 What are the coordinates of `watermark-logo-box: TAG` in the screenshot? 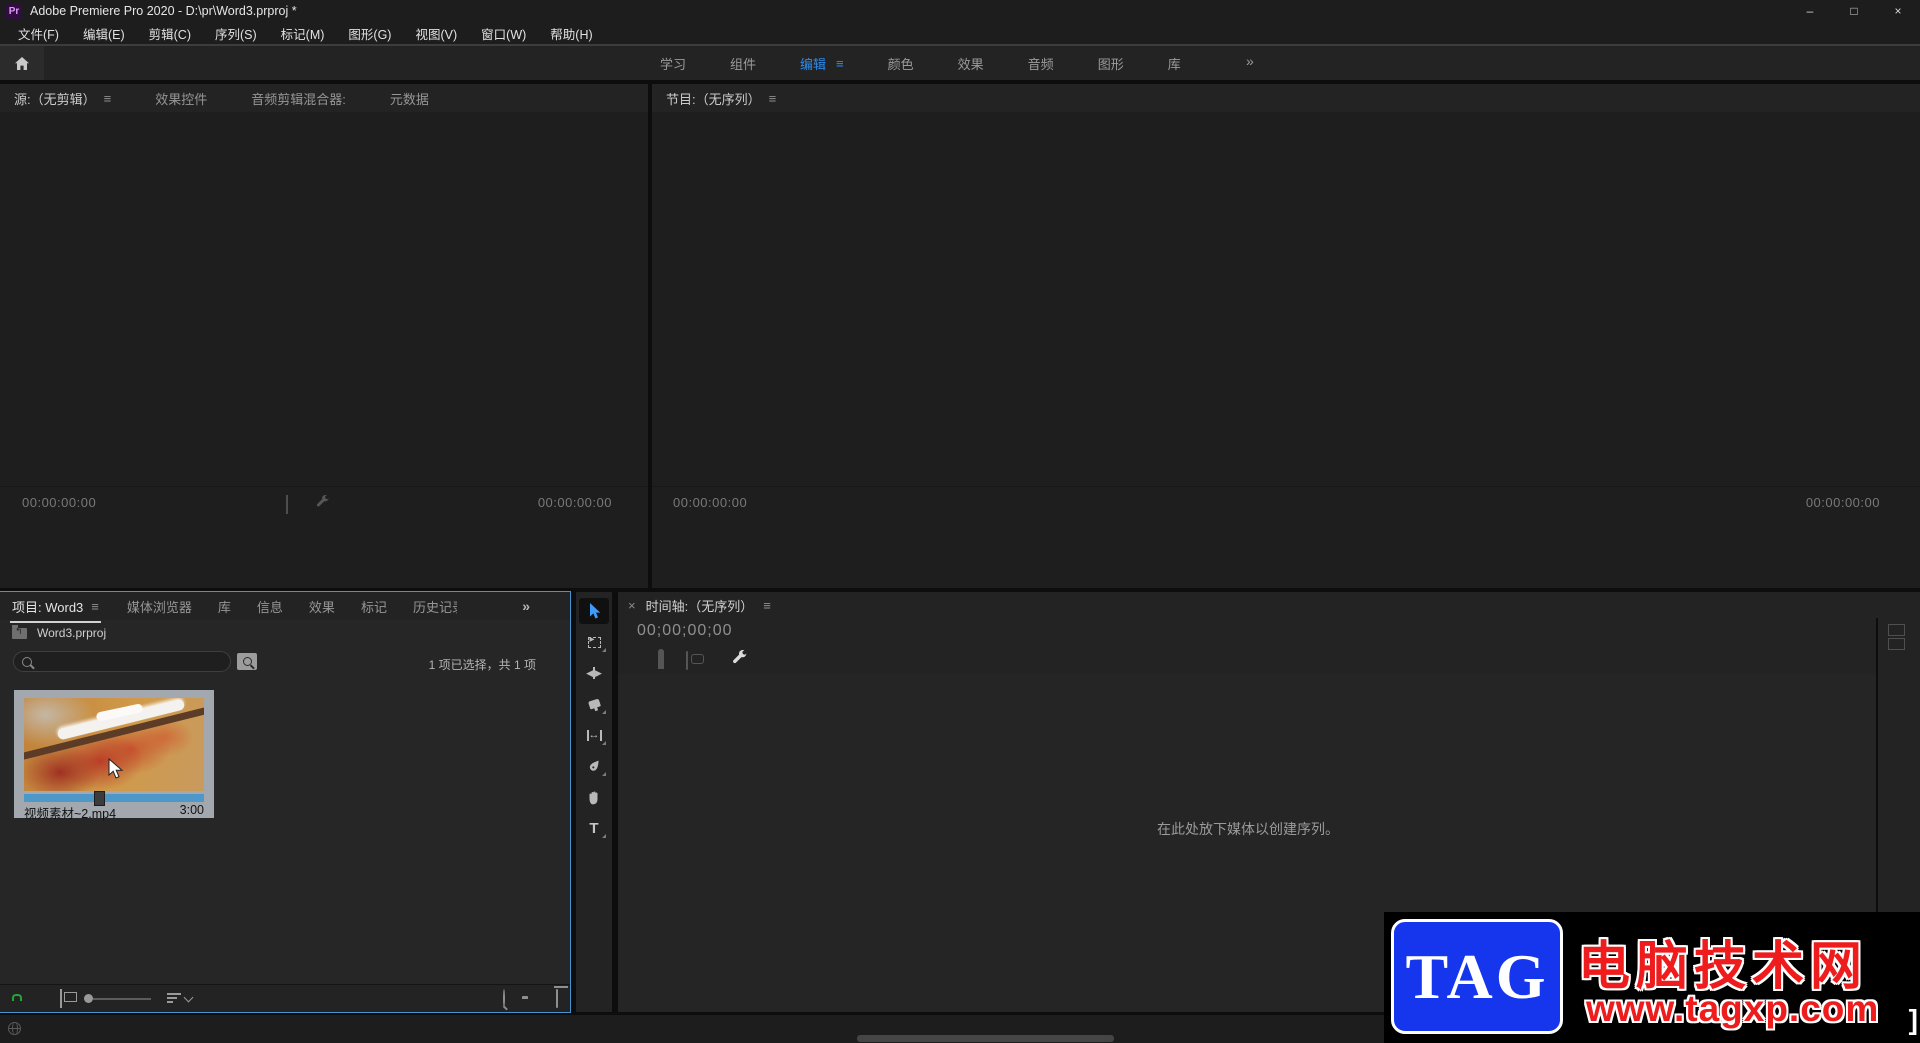 It's located at (1477, 976).